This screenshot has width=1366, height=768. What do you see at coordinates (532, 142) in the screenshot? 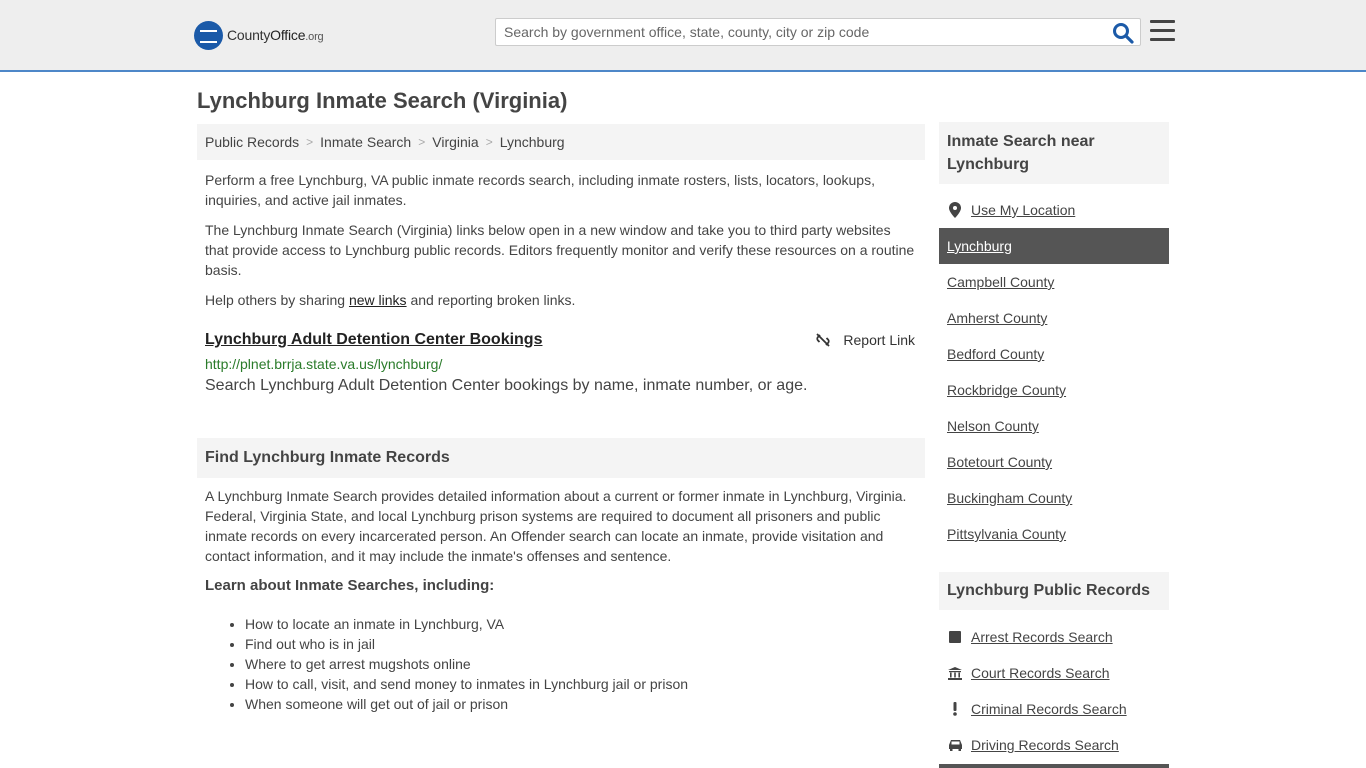
I see `breadcrumb-lynchburg: Lynchburg` at bounding box center [532, 142].